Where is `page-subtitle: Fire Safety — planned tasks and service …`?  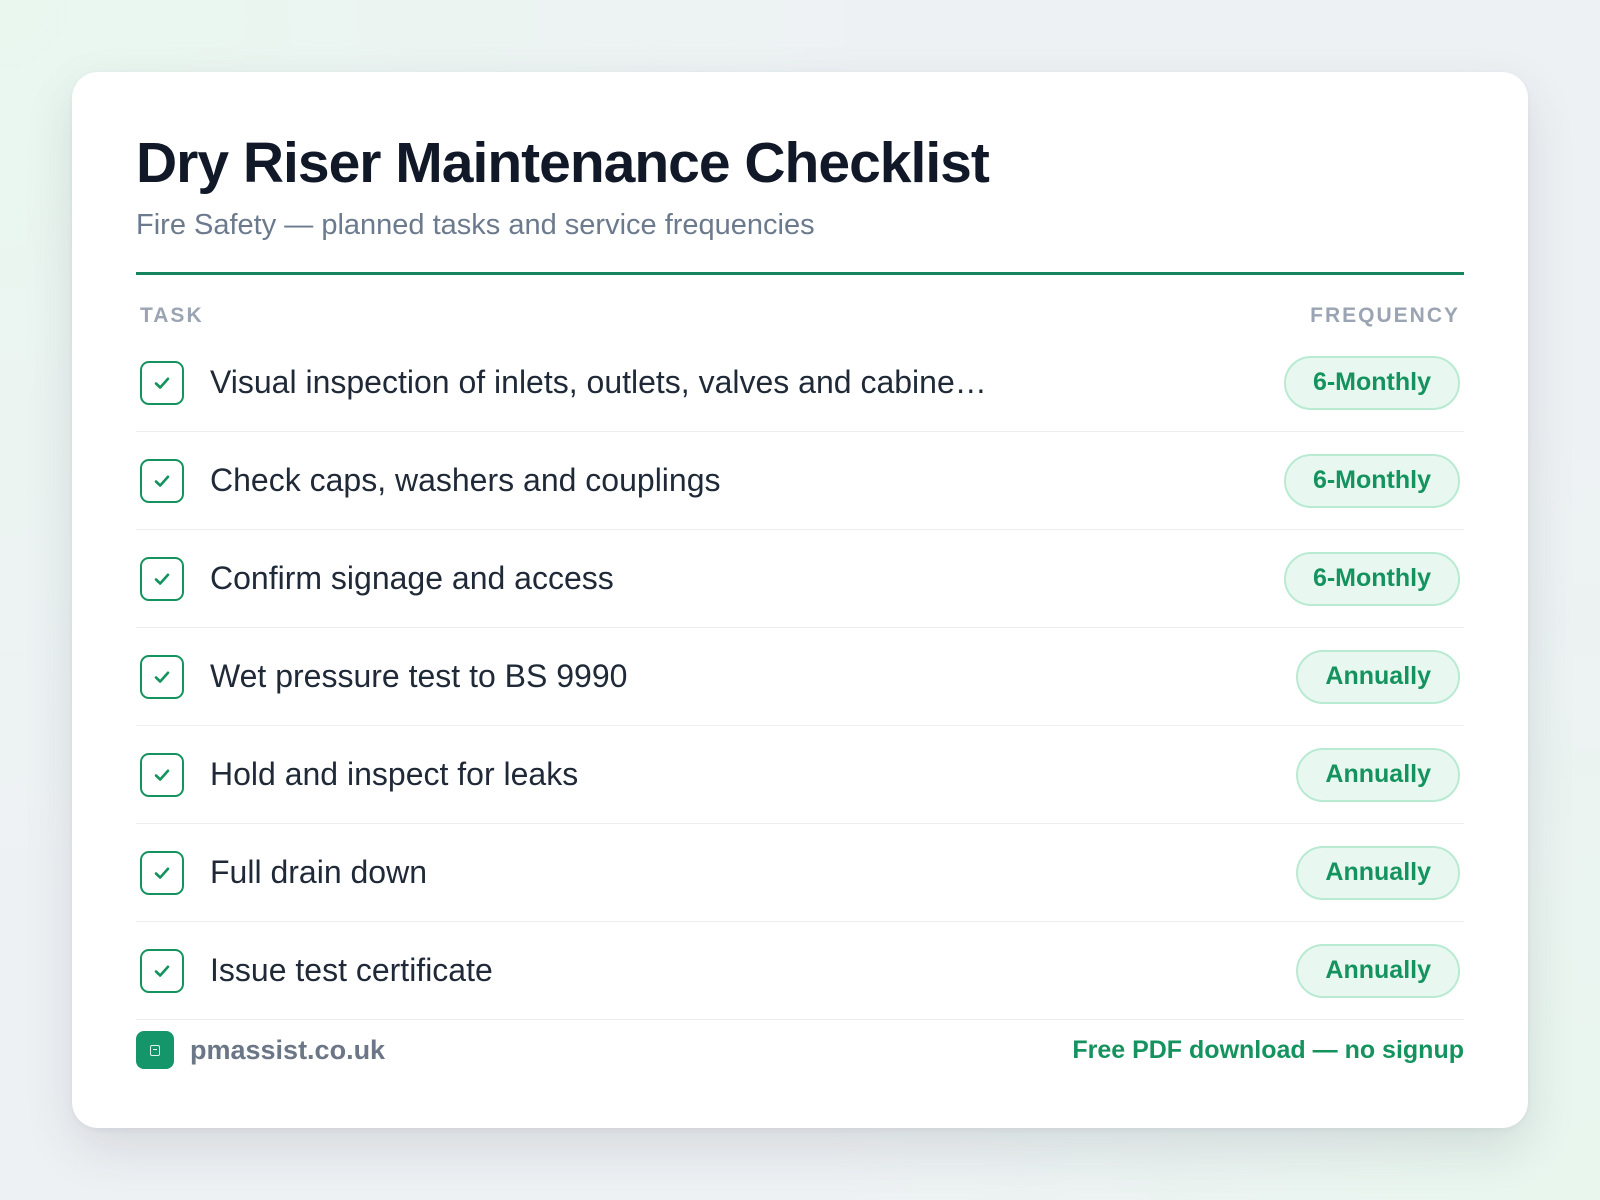
page-subtitle: Fire Safety — planned tasks and service … is located at coordinates (475, 225).